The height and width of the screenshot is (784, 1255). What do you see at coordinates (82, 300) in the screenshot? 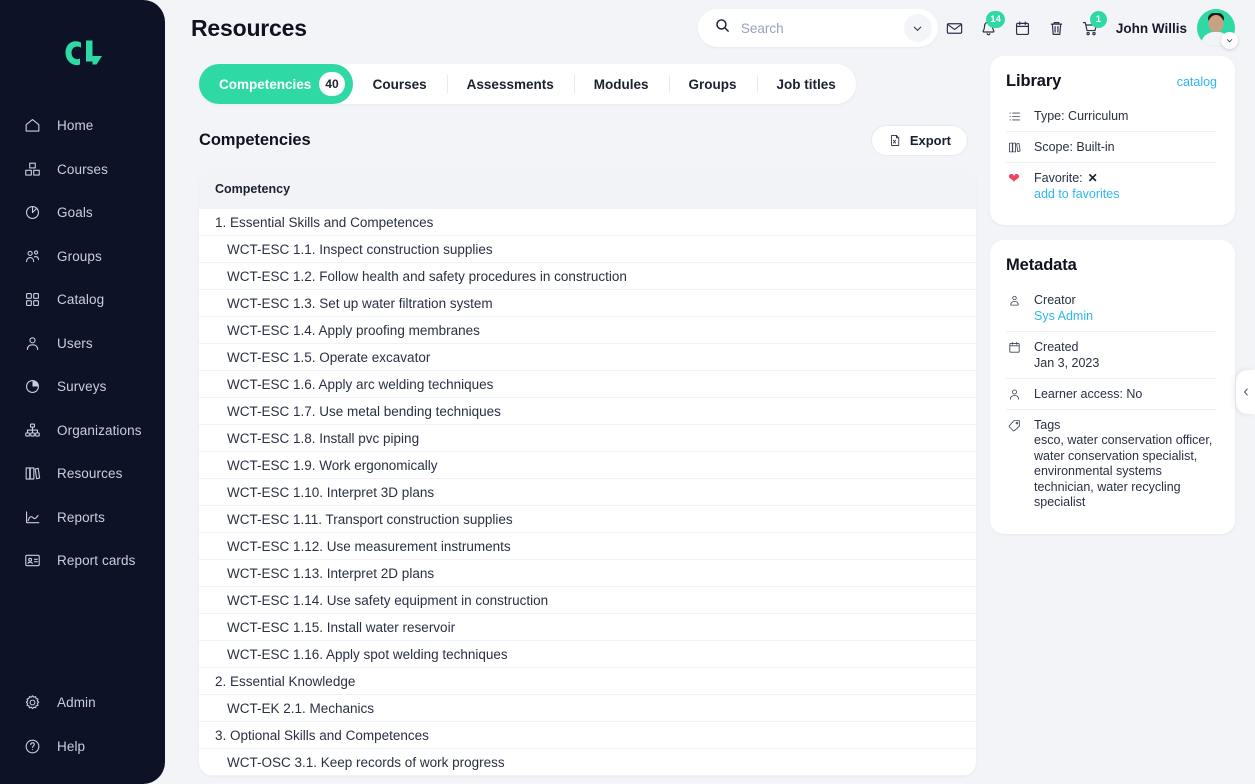
I see `sidebar-item-catalog: Catalog` at bounding box center [82, 300].